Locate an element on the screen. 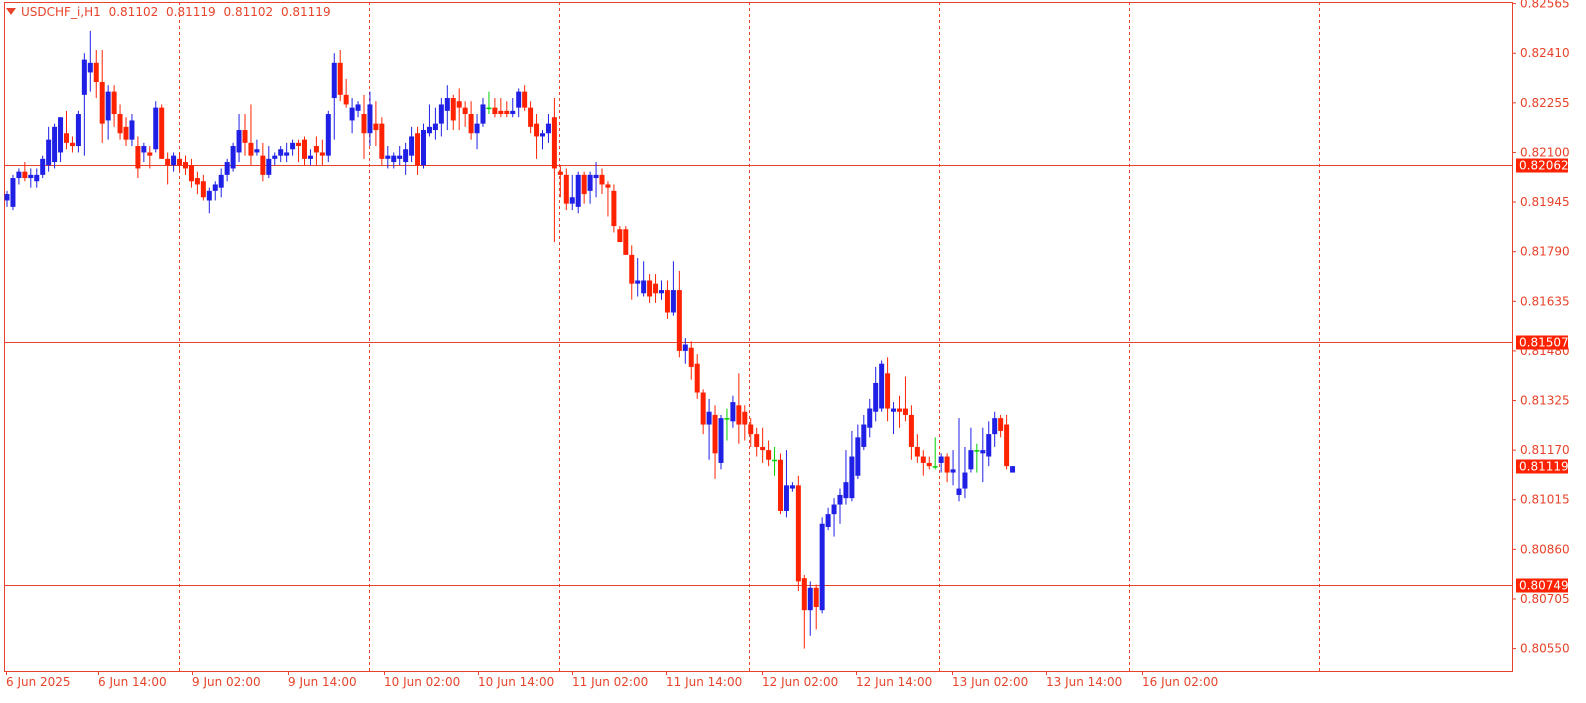 The image size is (1586, 703). y-tick-label: 0.81170 is located at coordinates (1545, 450).